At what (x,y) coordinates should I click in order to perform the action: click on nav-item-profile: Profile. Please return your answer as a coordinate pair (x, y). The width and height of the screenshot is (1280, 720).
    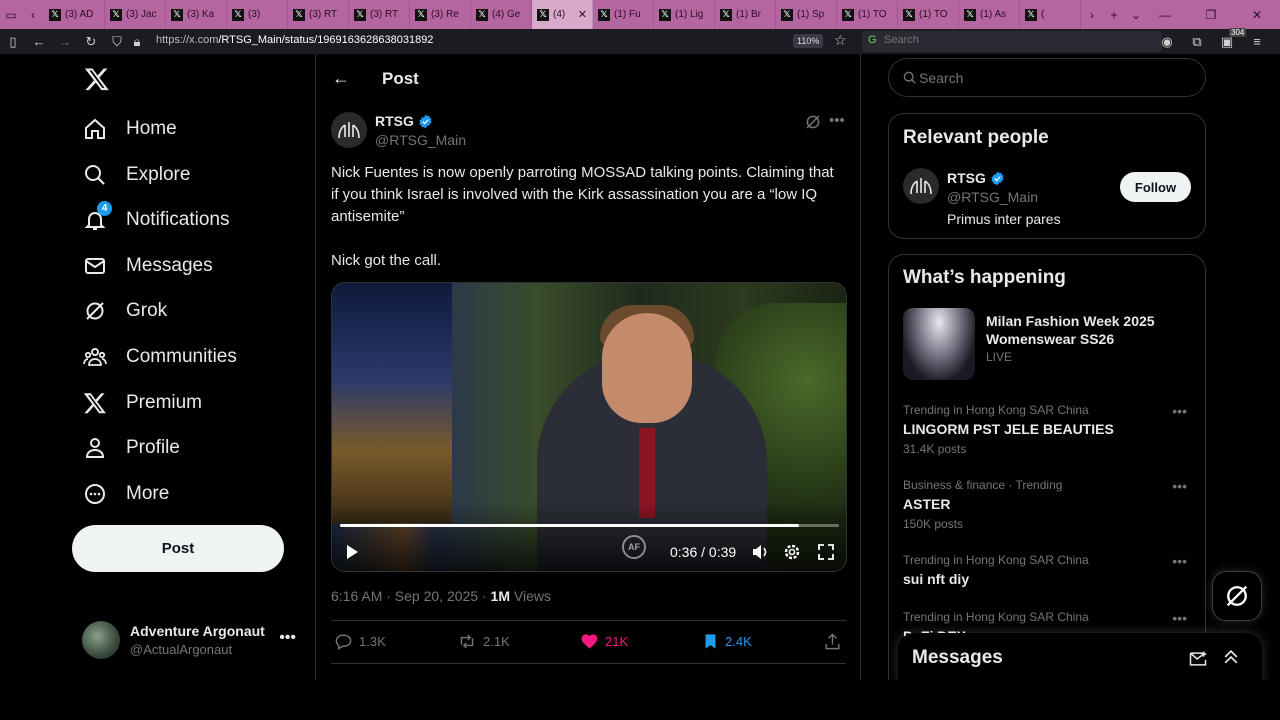
    Looking at the image, I should click on (131, 448).